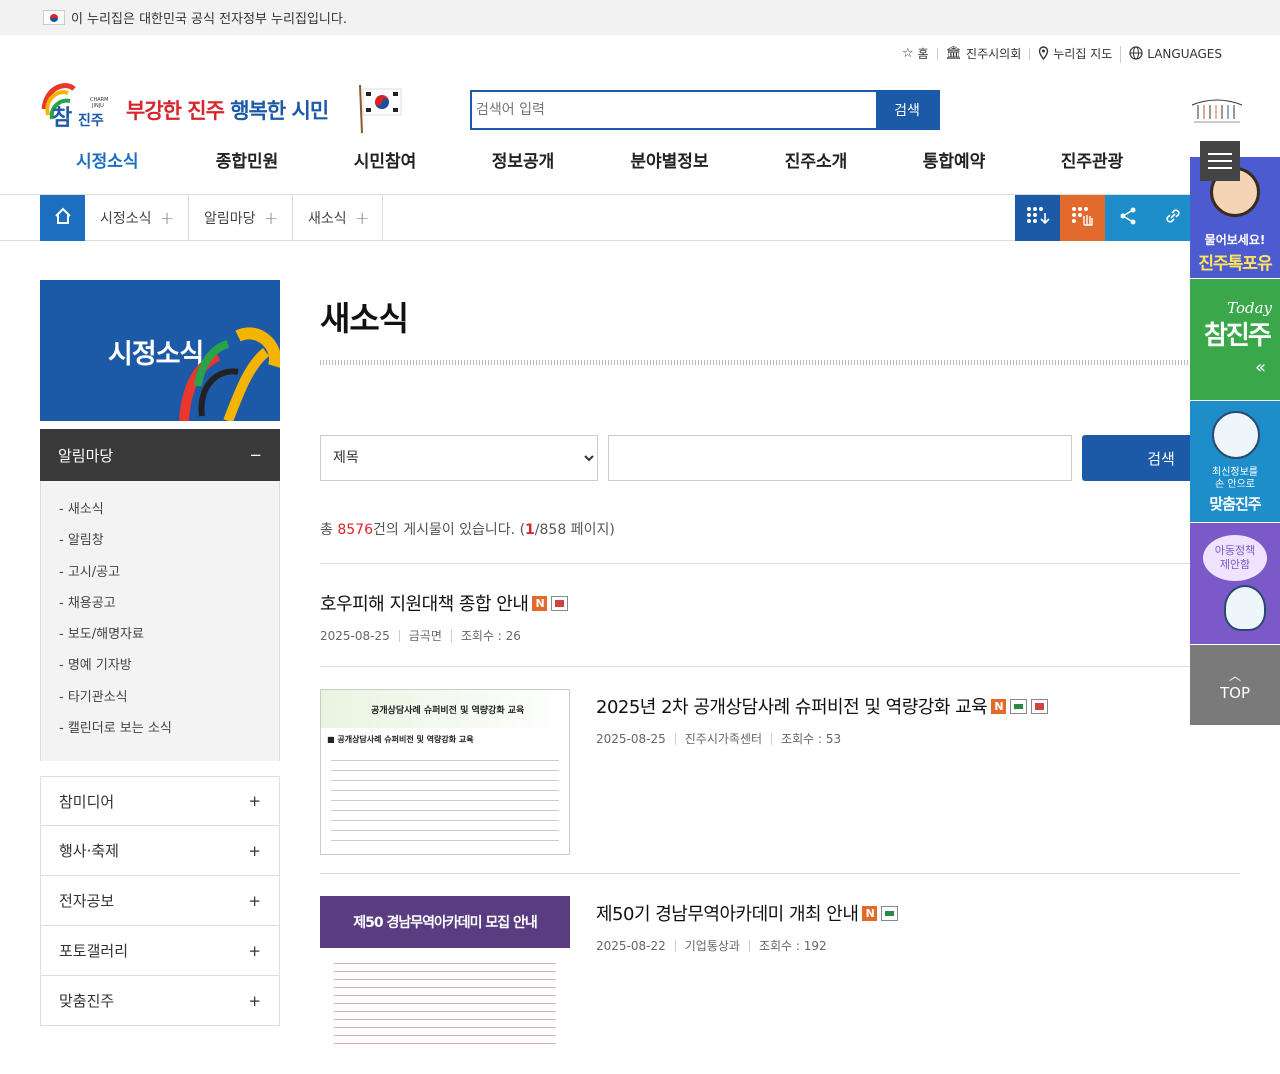 The width and height of the screenshot is (1280, 1074). I want to click on braille-print-button, so click(1082, 218).